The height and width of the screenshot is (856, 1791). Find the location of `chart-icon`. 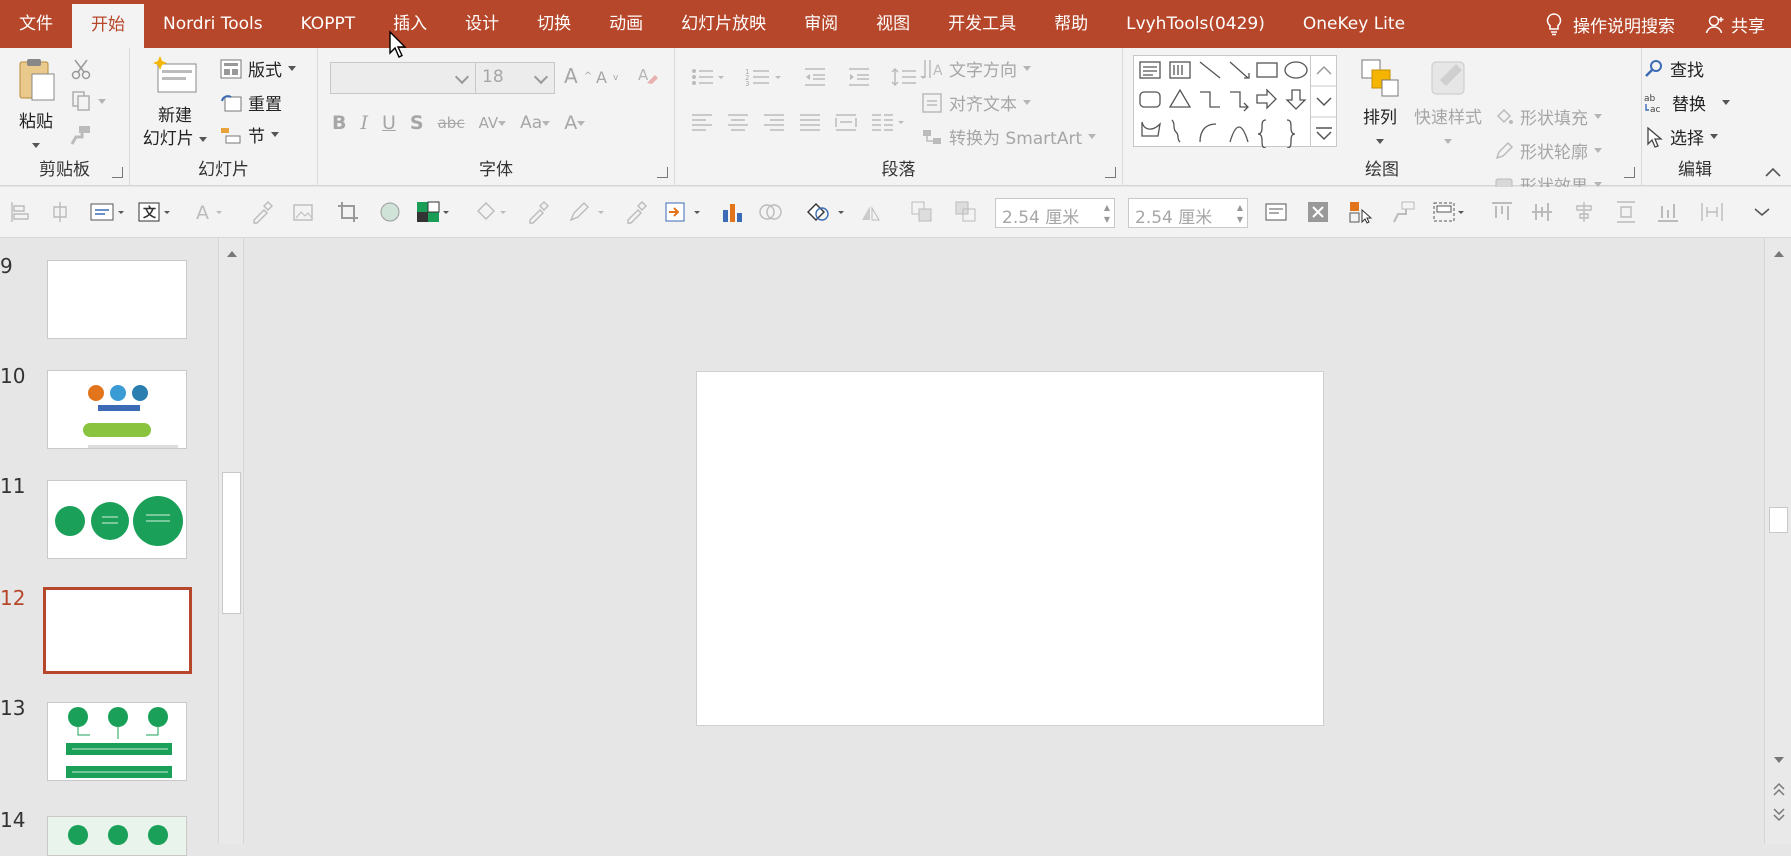

chart-icon is located at coordinates (732, 212).